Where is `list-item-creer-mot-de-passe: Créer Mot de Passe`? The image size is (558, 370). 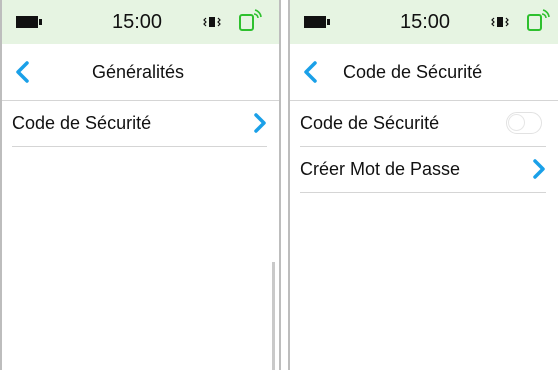
list-item-creer-mot-de-passe: Créer Mot de Passe is located at coordinates (423, 169).